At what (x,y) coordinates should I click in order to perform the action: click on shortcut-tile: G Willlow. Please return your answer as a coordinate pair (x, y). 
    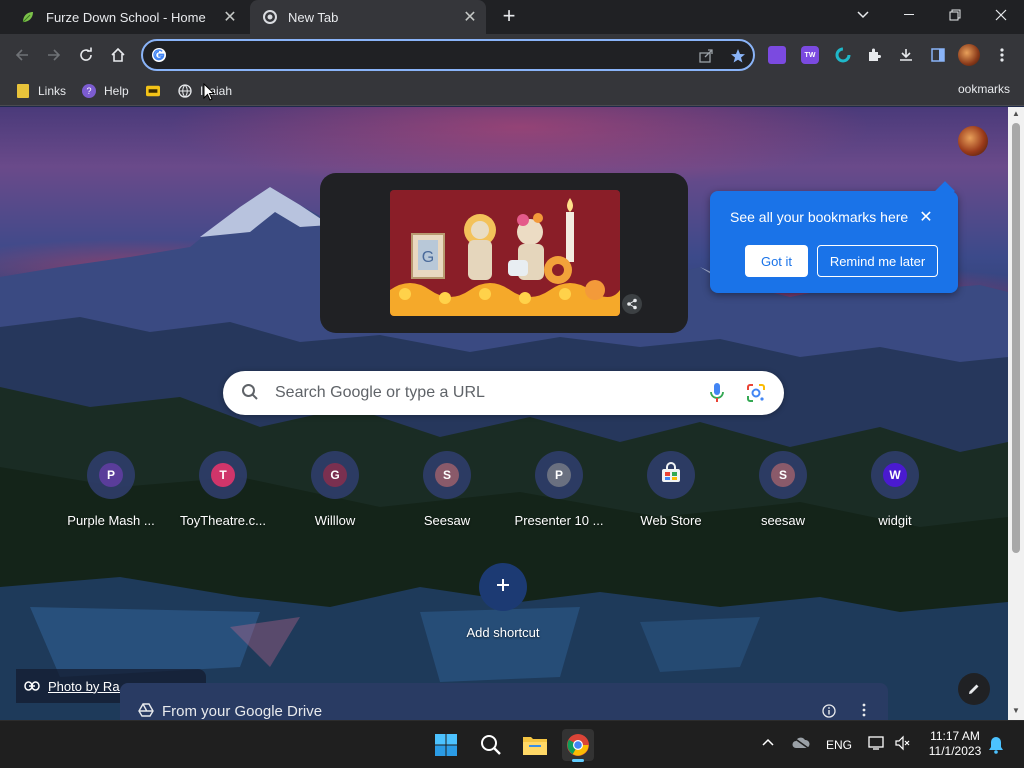
    Looking at the image, I should click on (335, 492).